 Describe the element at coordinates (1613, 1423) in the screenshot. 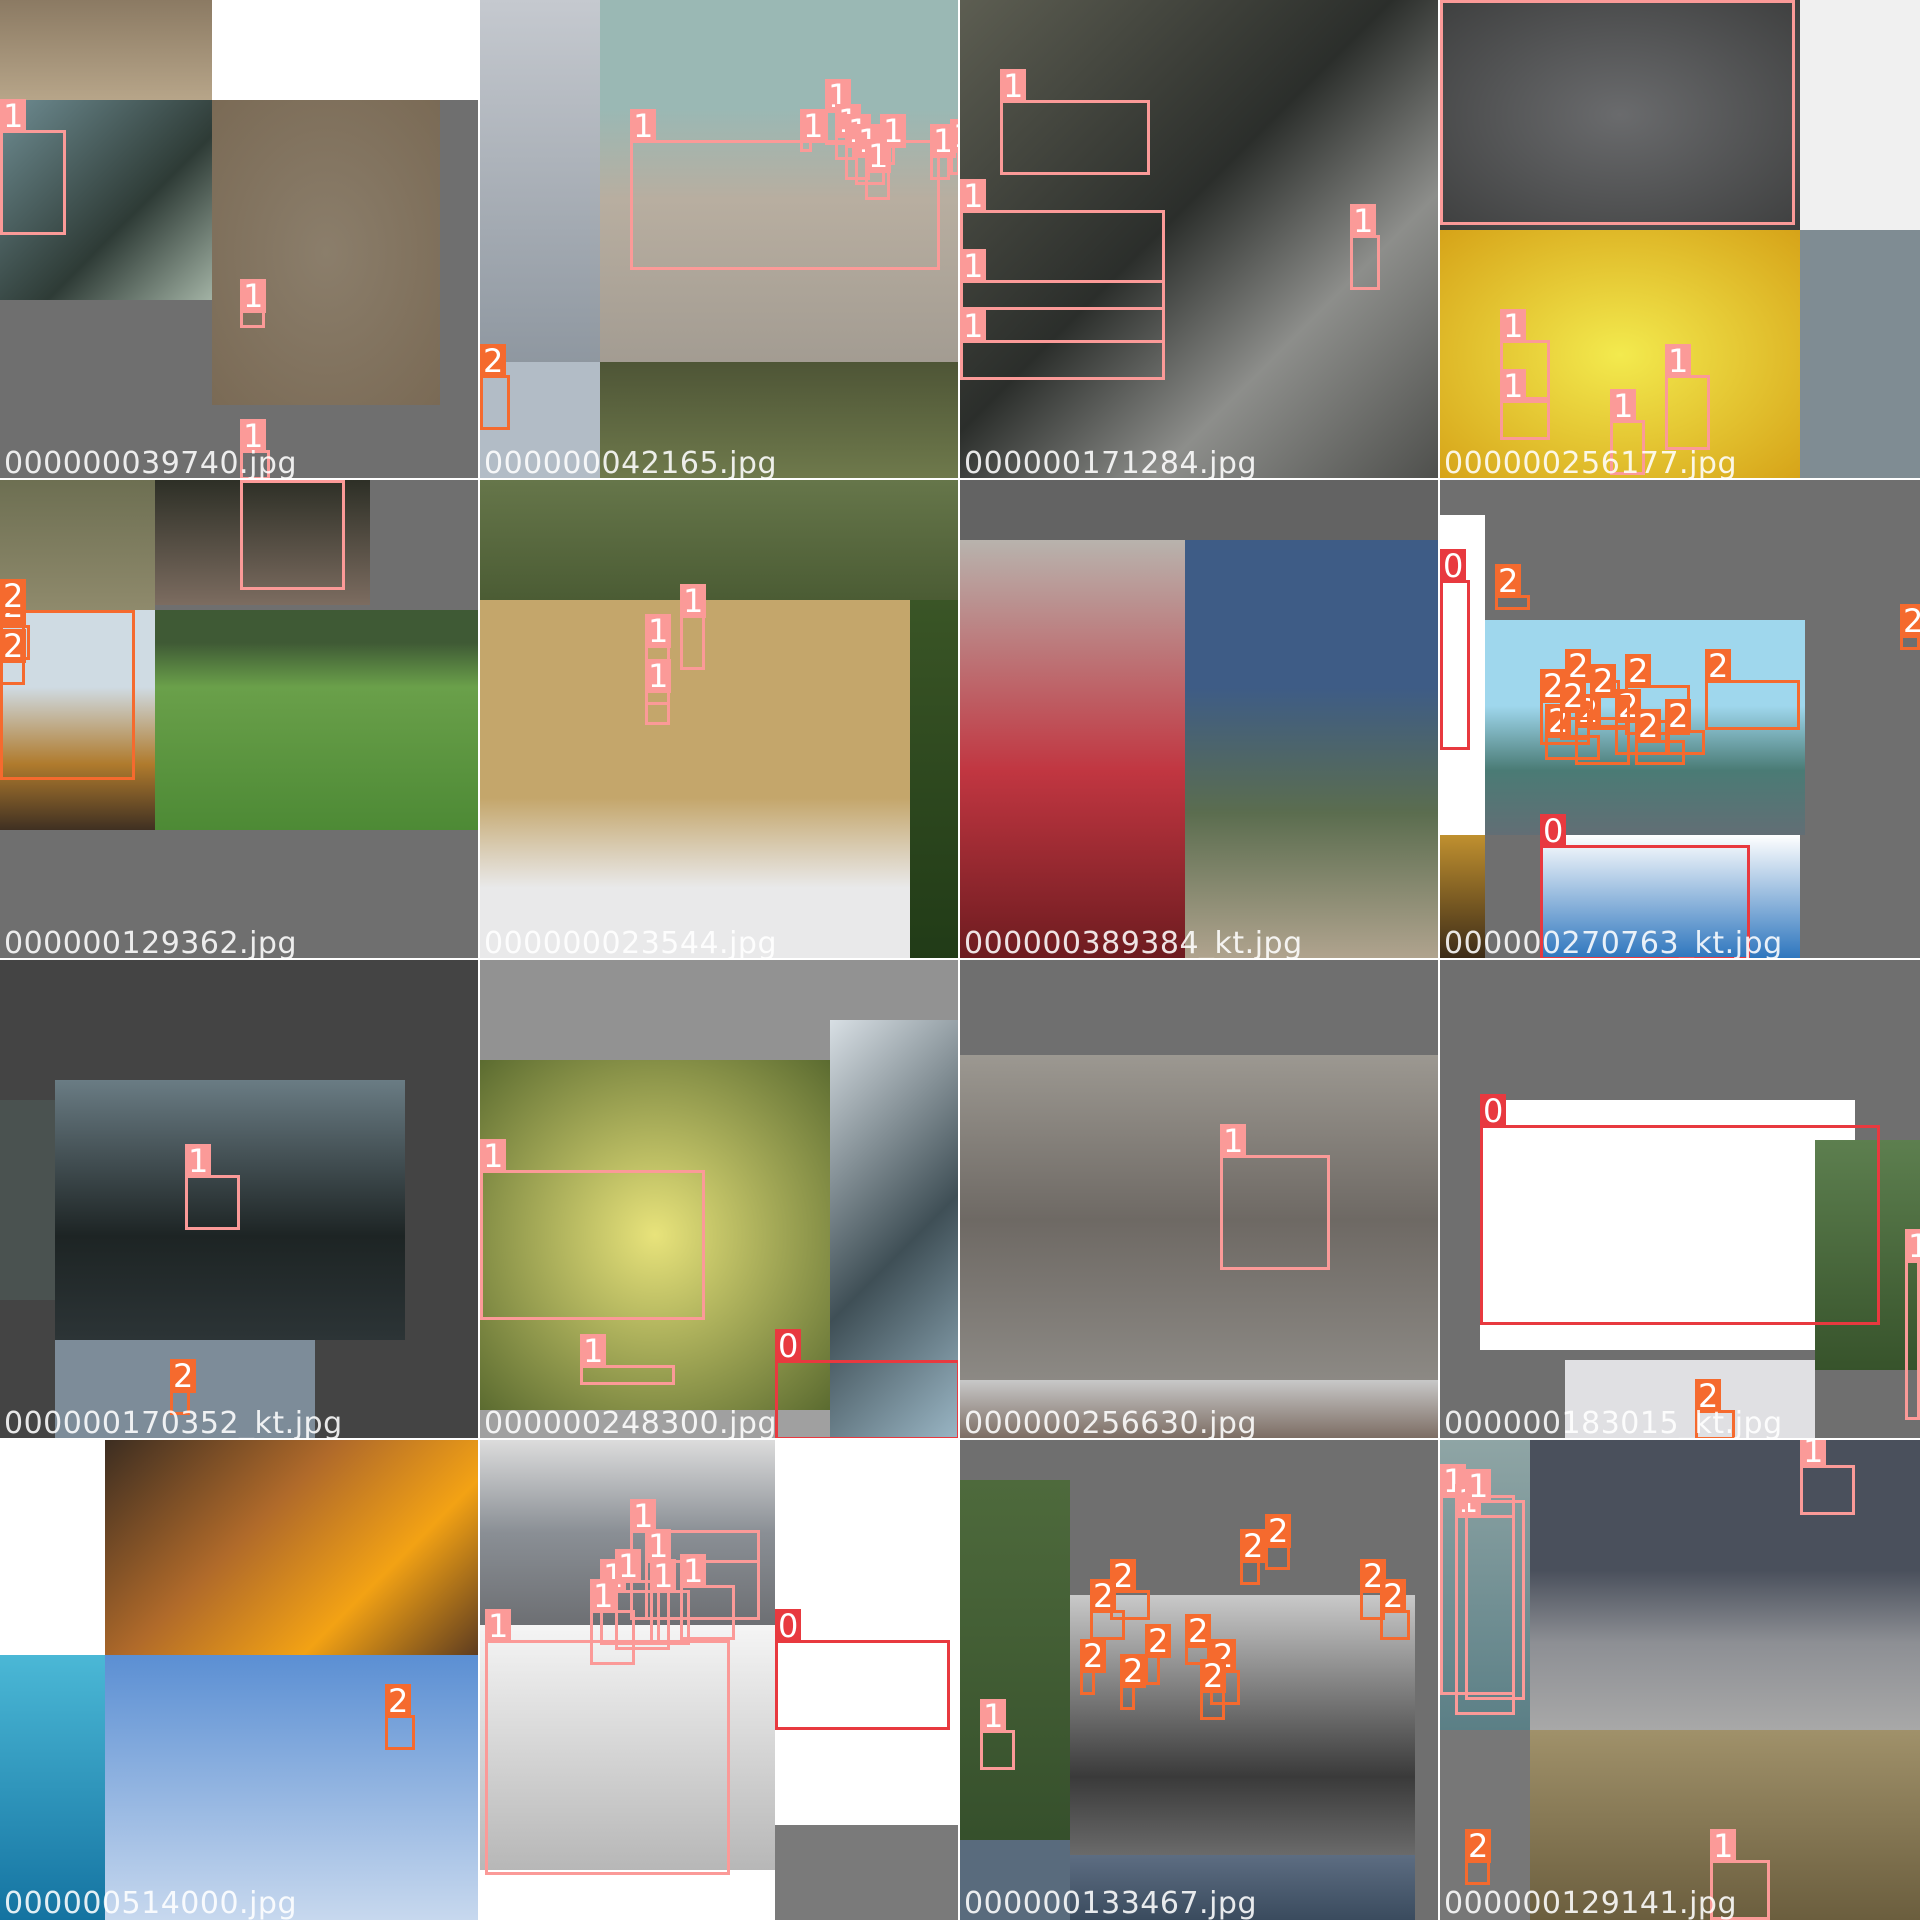

I see `tile-filename: 000000183015_kt.jpg` at that location.